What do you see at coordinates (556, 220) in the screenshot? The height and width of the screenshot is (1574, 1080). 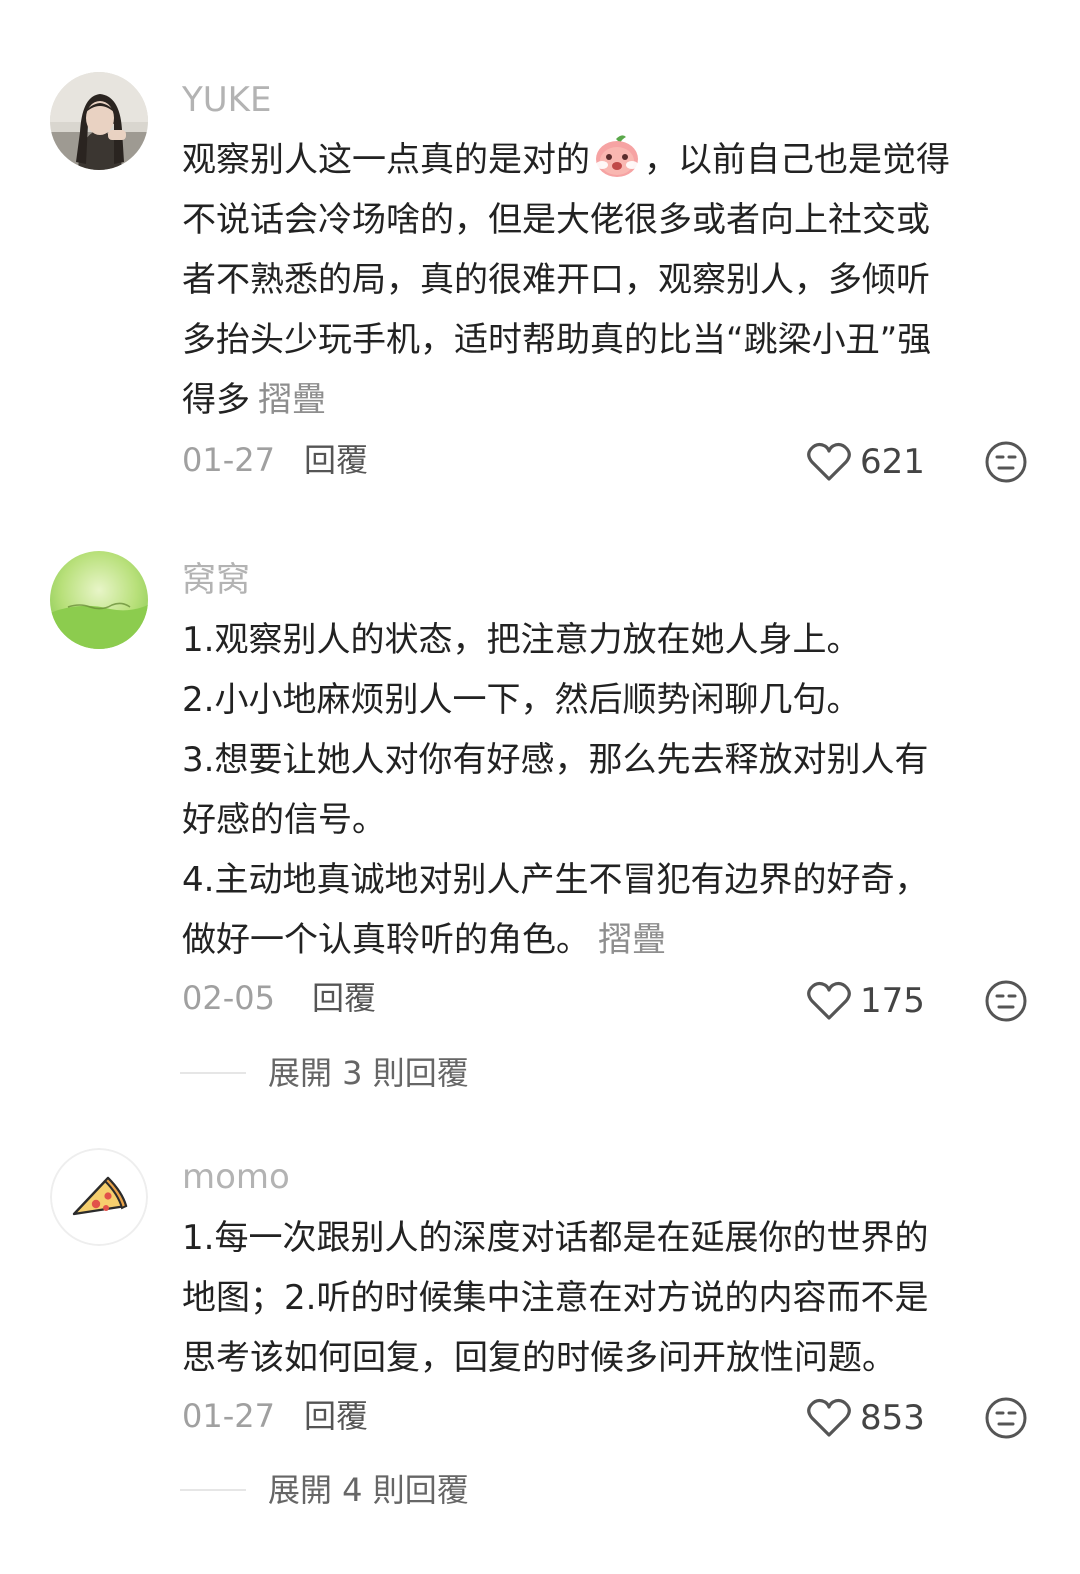 I see `comment-line: 不说话会冷场啥的，但是大佬很多或者向上社交或` at bounding box center [556, 220].